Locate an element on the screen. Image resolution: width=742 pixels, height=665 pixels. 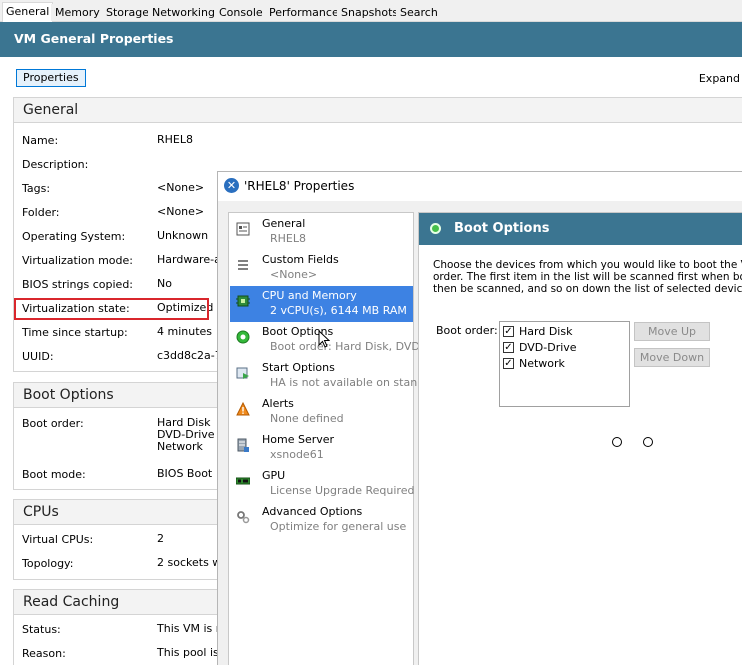
prop-label-boot-order: Boot order: is located at coordinates (53, 423).